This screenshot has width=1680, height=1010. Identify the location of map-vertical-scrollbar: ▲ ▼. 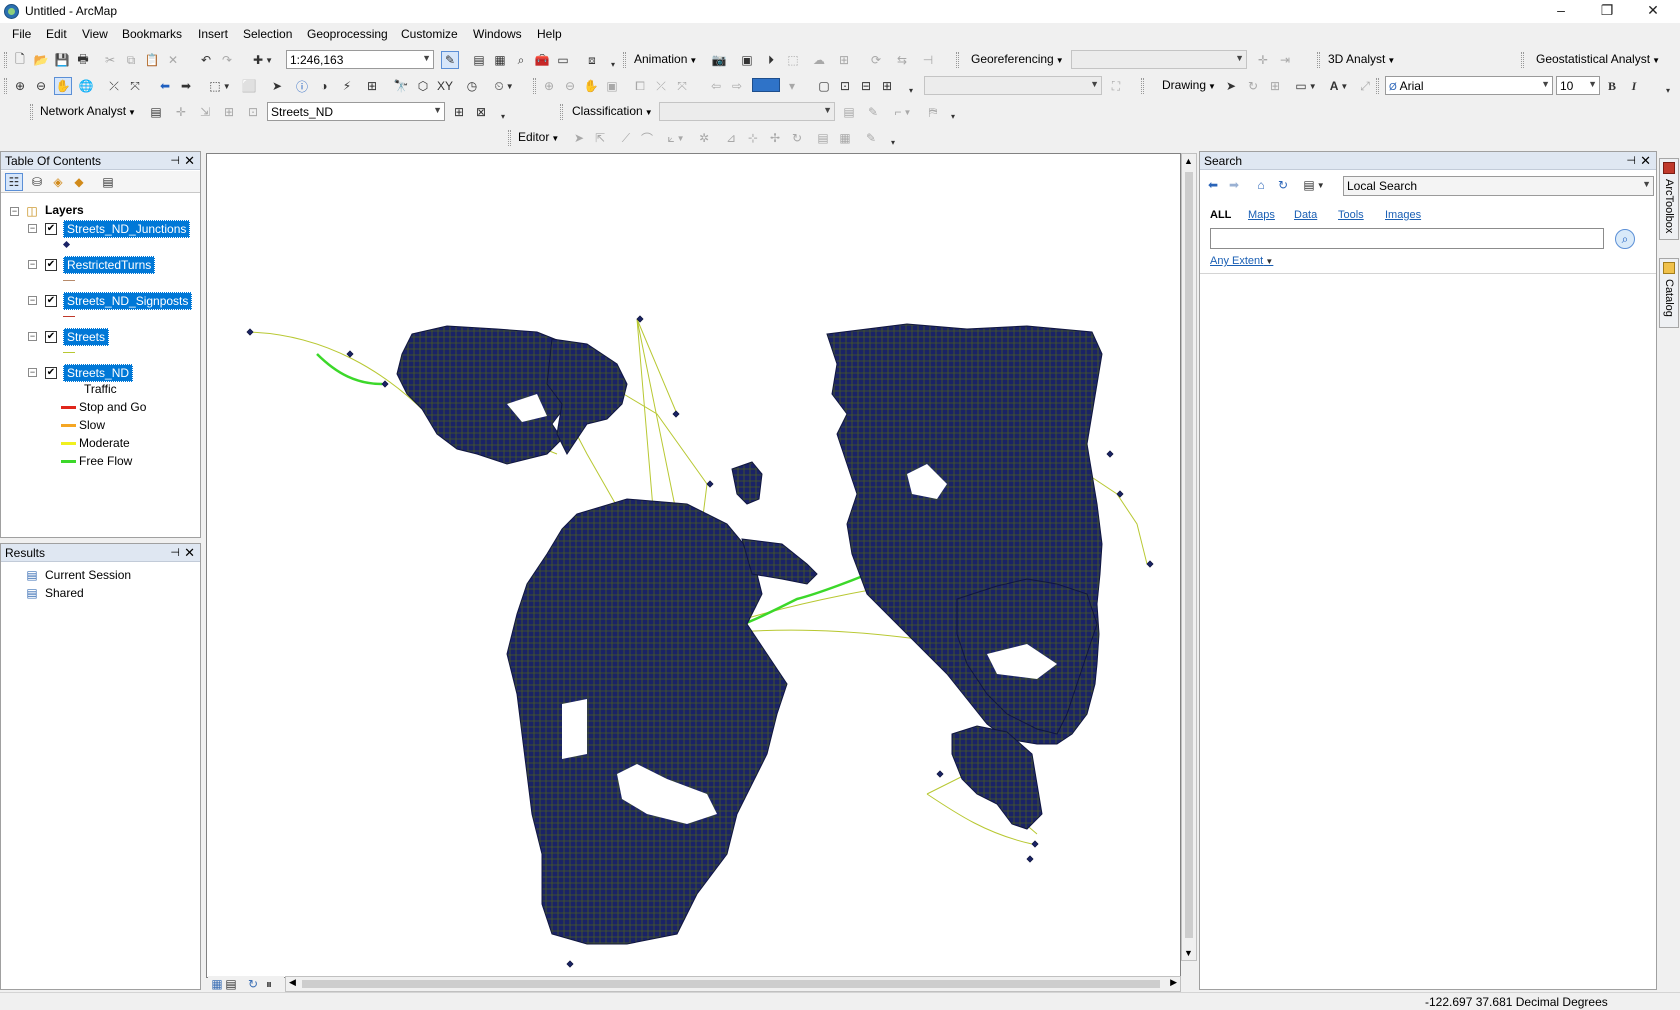
(1189, 557).